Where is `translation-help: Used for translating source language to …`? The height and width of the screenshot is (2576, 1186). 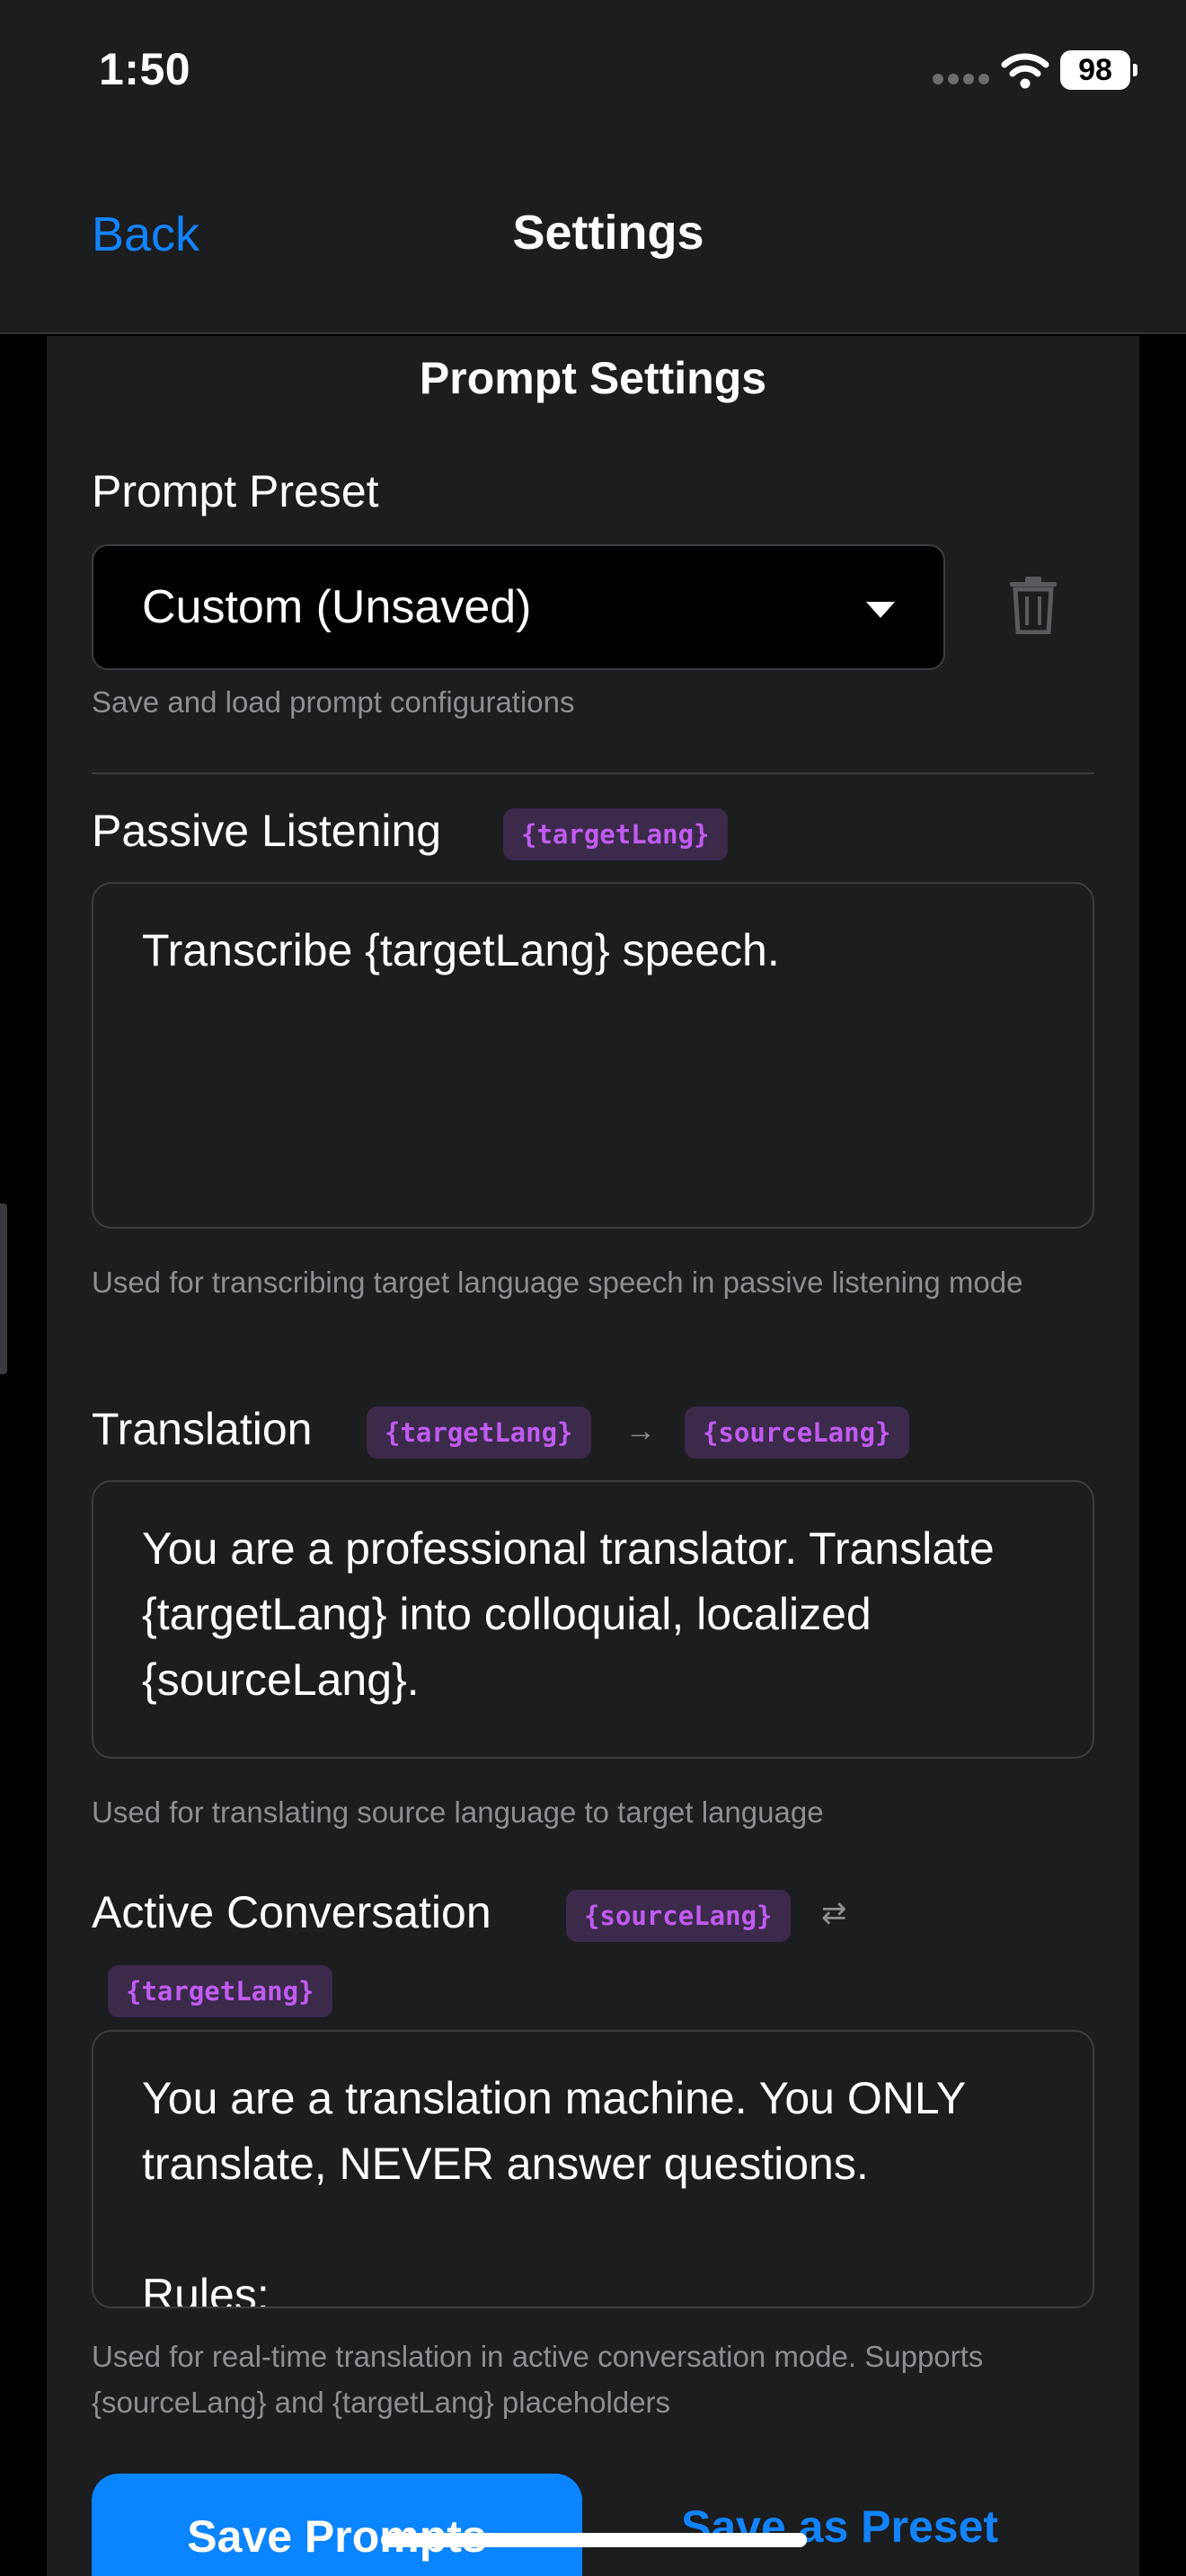
translation-help: Used for translating source language to … is located at coordinates (458, 1812).